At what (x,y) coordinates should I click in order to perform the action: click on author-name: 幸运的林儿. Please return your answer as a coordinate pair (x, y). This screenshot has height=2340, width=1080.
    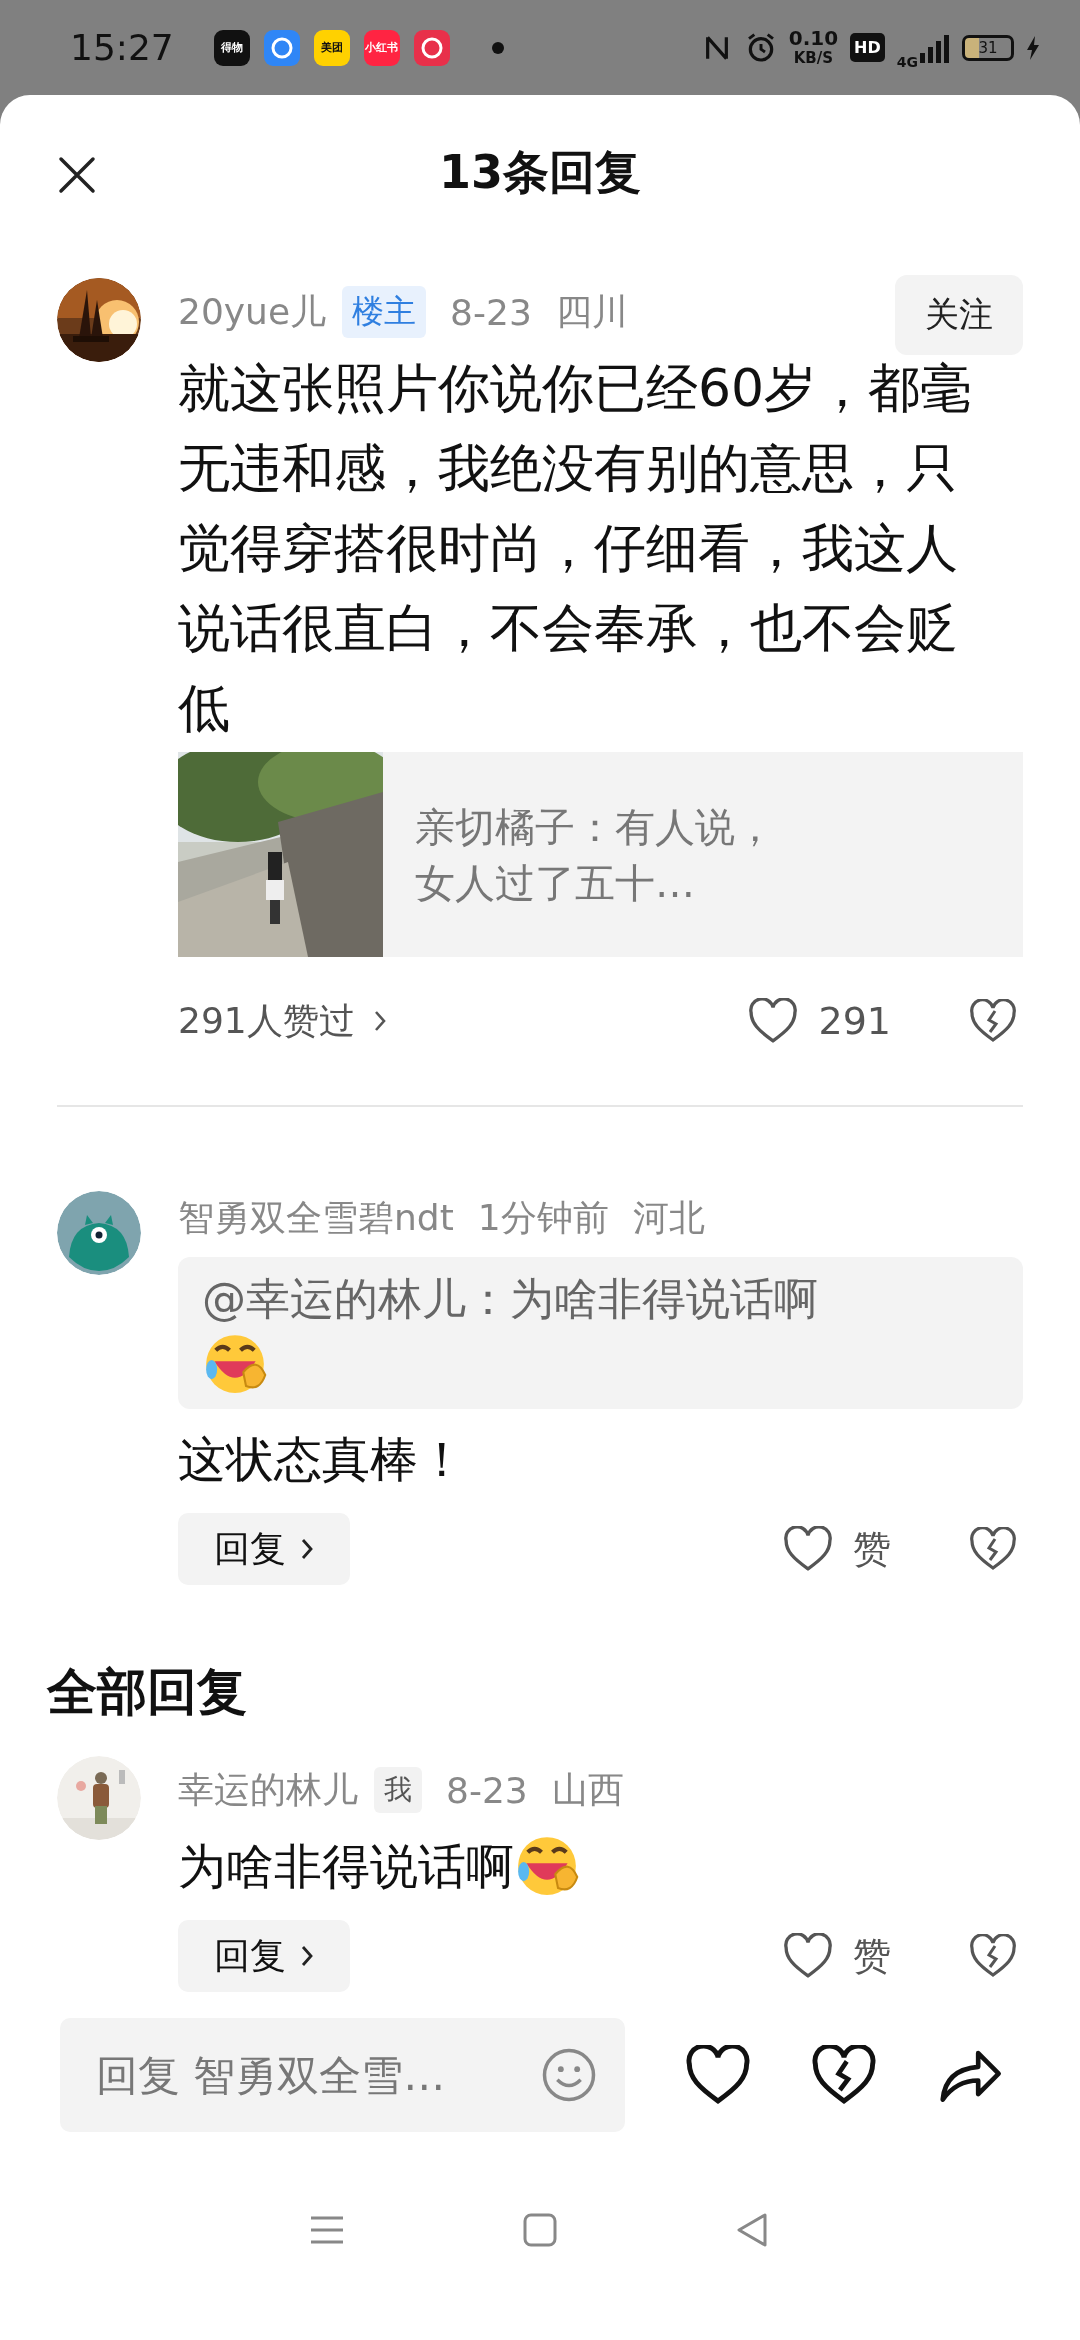
    Looking at the image, I should click on (268, 1790).